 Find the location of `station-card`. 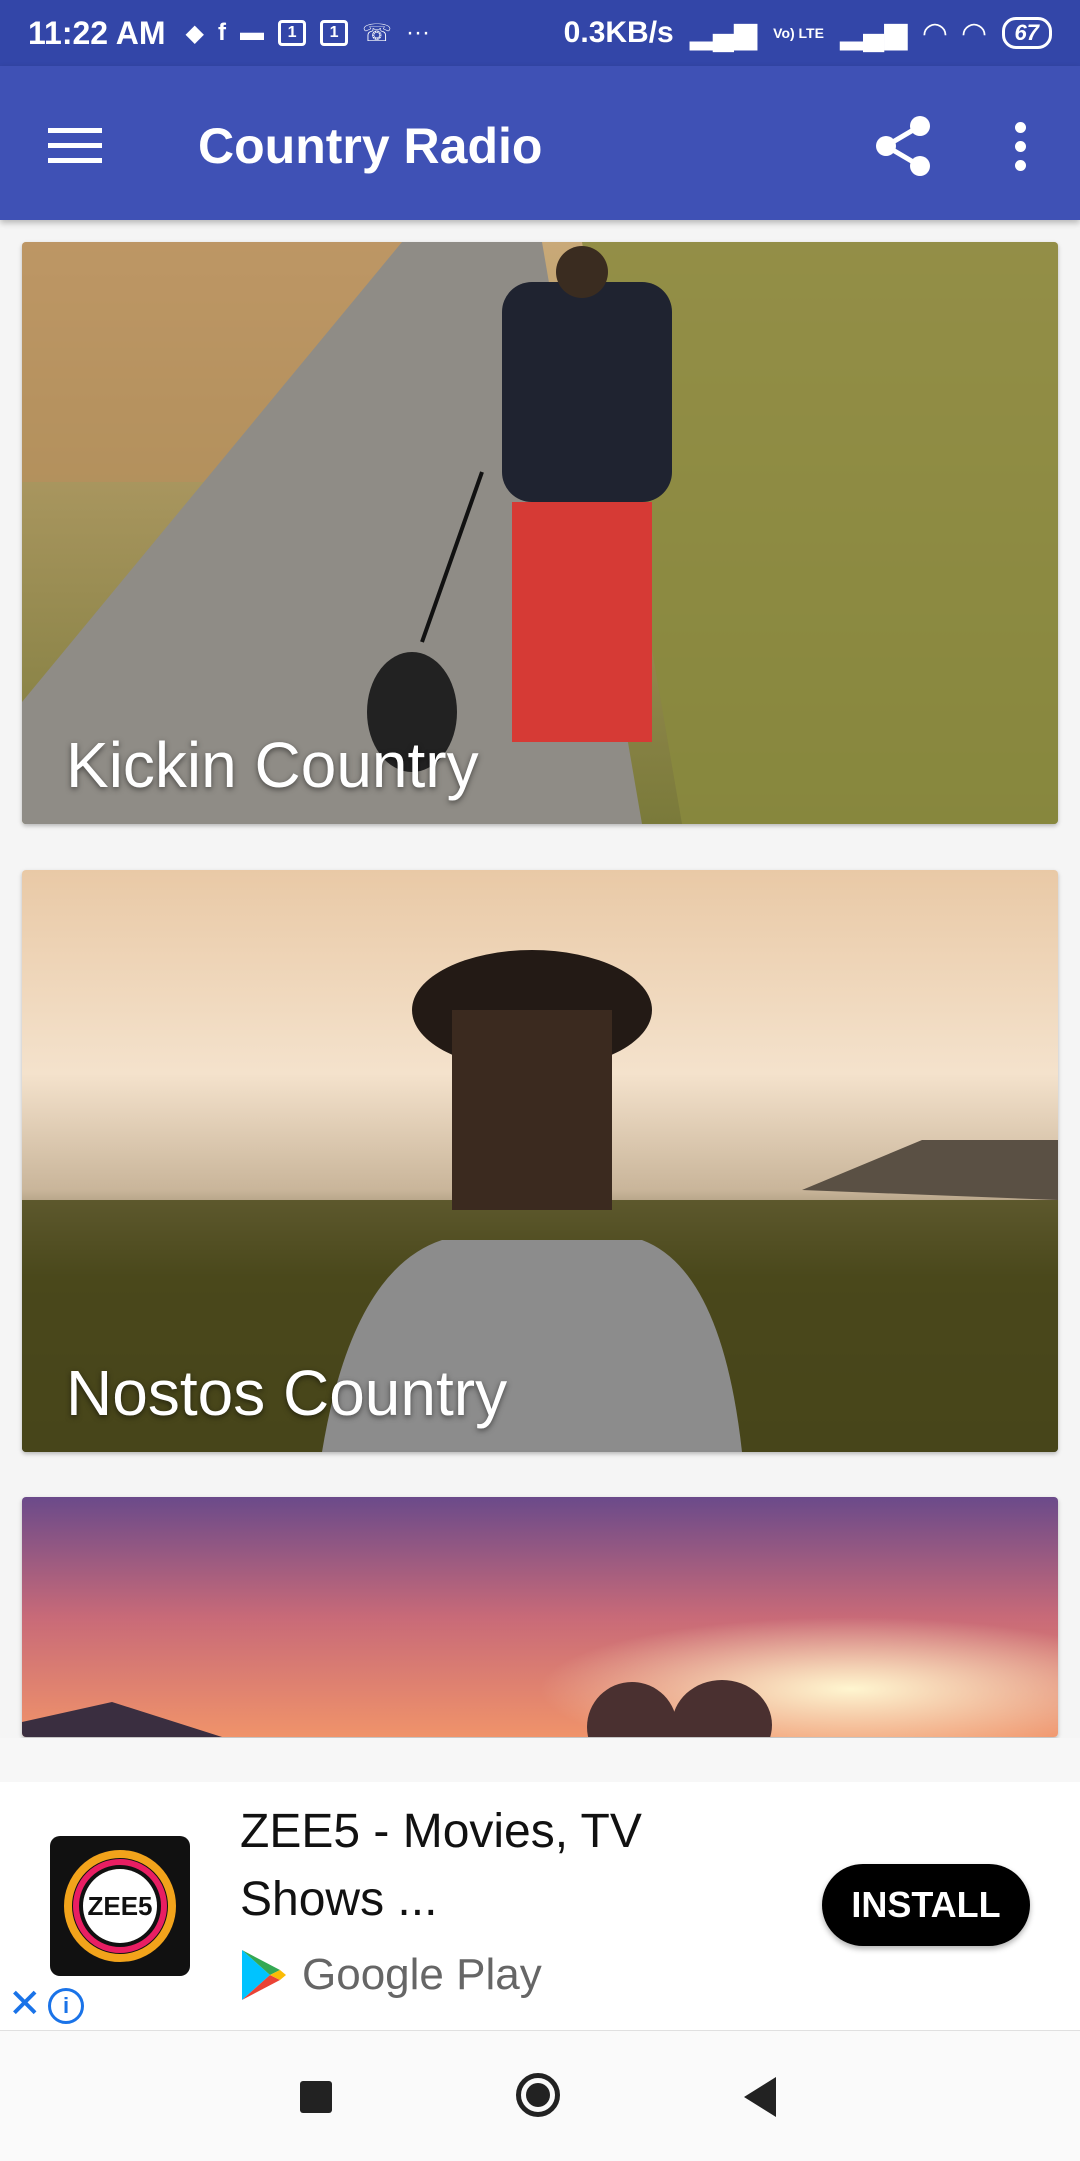

station-card is located at coordinates (540, 1617).